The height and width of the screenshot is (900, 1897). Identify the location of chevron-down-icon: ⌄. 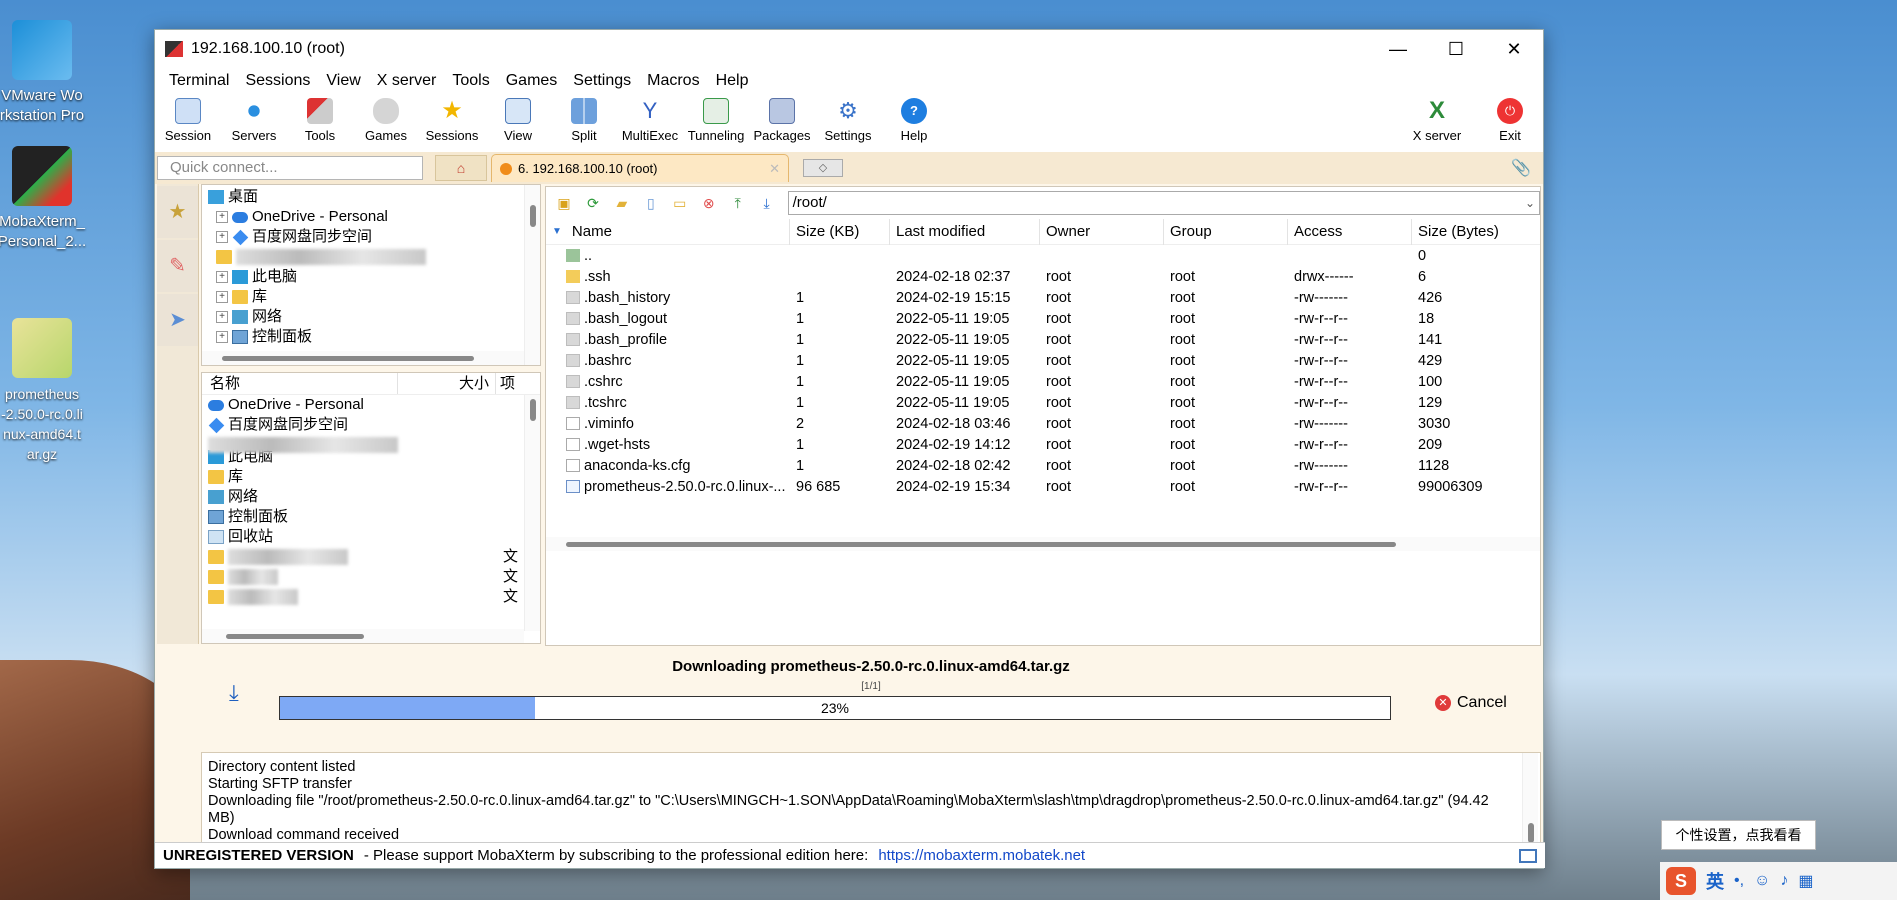
(1530, 203).